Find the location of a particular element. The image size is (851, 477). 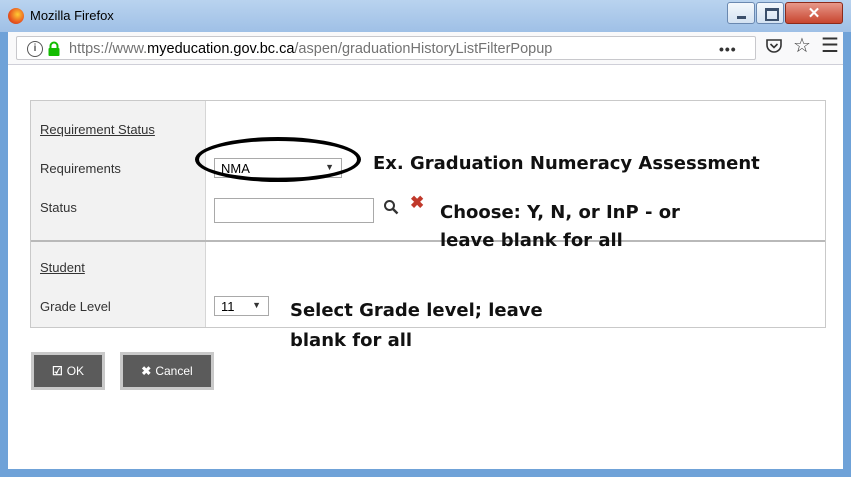

info-icon: i is located at coordinates (35, 49).